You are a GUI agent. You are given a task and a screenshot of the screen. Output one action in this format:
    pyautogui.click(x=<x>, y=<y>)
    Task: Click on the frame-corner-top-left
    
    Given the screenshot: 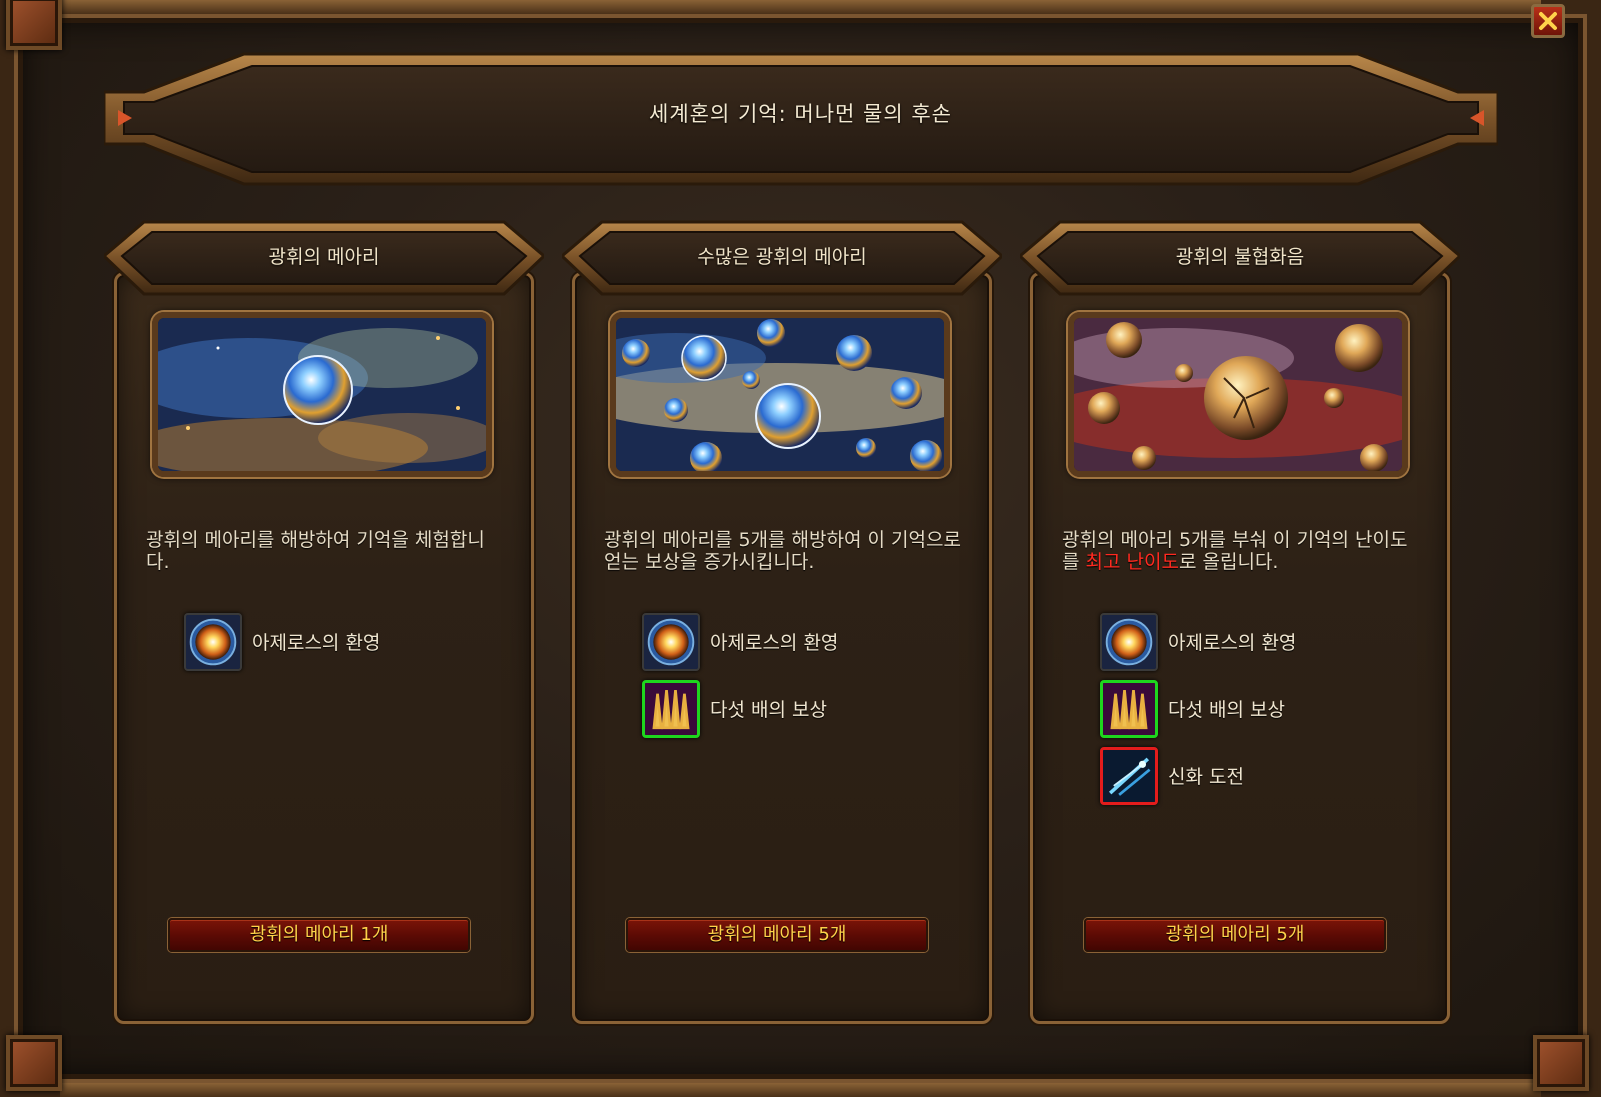 What is the action you would take?
    pyautogui.click(x=34, y=25)
    